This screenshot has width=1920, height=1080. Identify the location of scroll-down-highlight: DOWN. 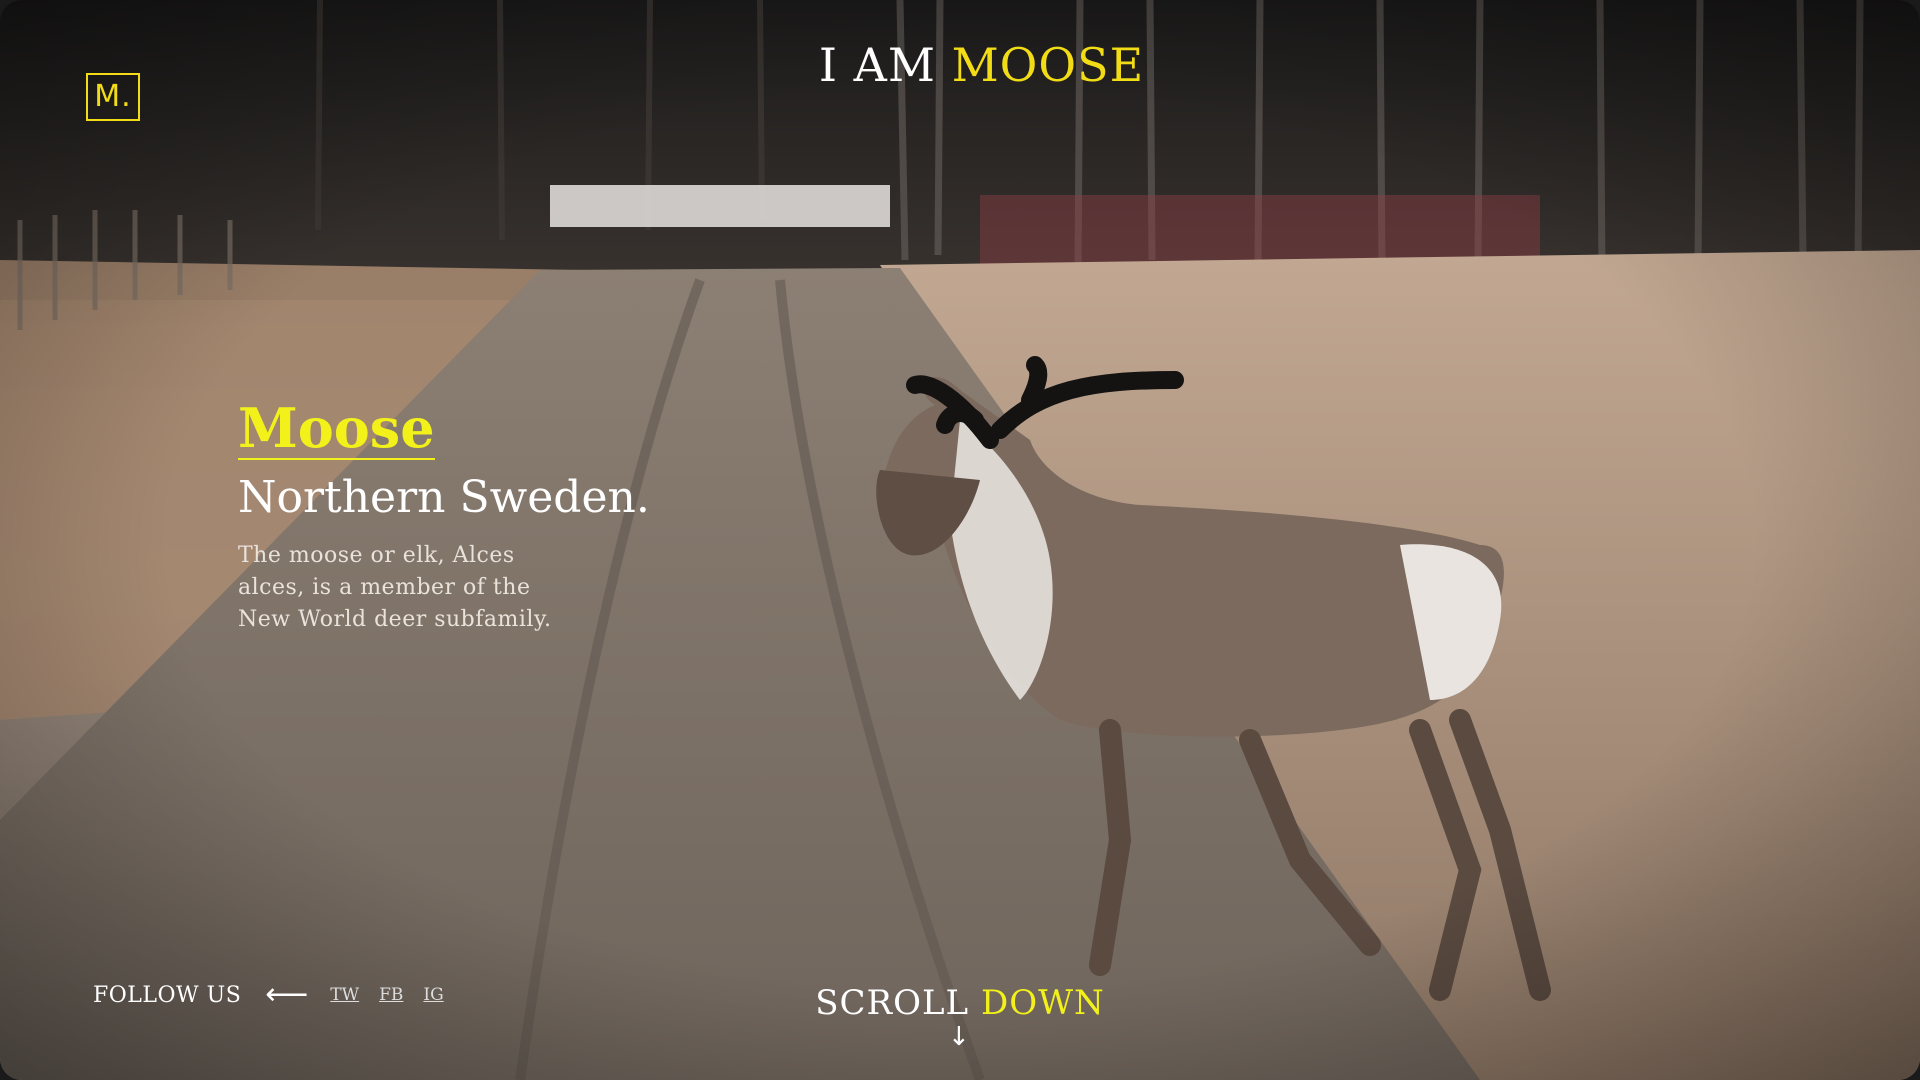
(1042, 1003).